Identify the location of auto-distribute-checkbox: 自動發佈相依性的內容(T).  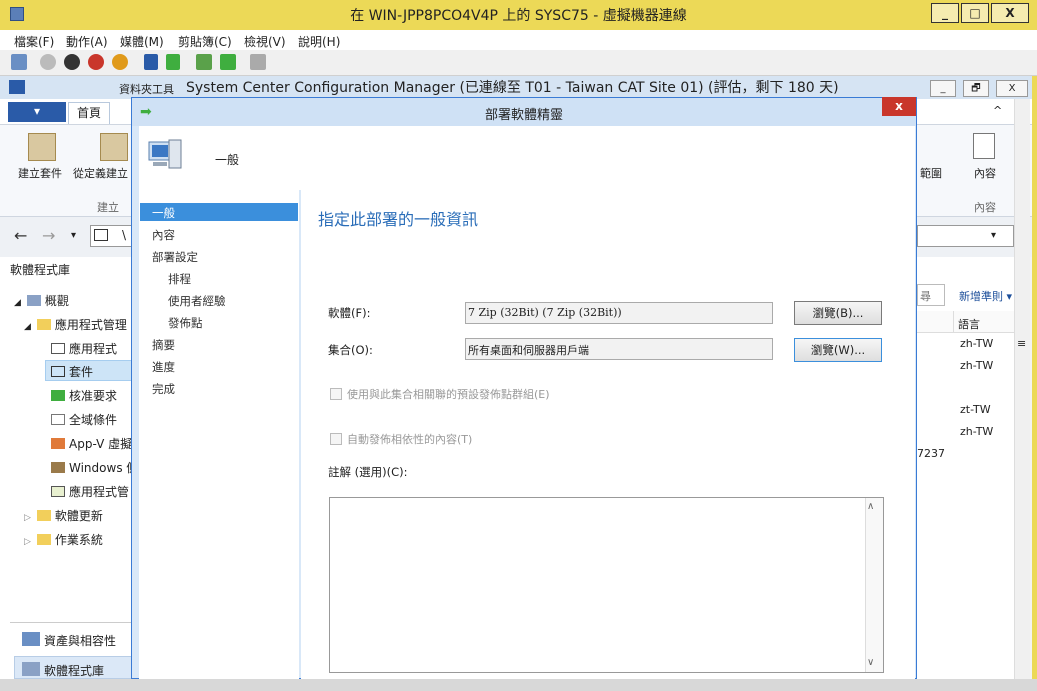
(401, 439).